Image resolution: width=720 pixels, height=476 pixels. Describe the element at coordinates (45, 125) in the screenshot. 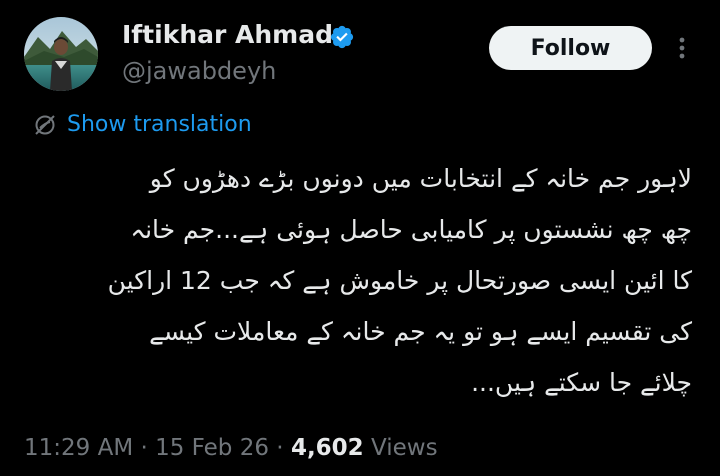

I see `globe-slash-icon` at that location.